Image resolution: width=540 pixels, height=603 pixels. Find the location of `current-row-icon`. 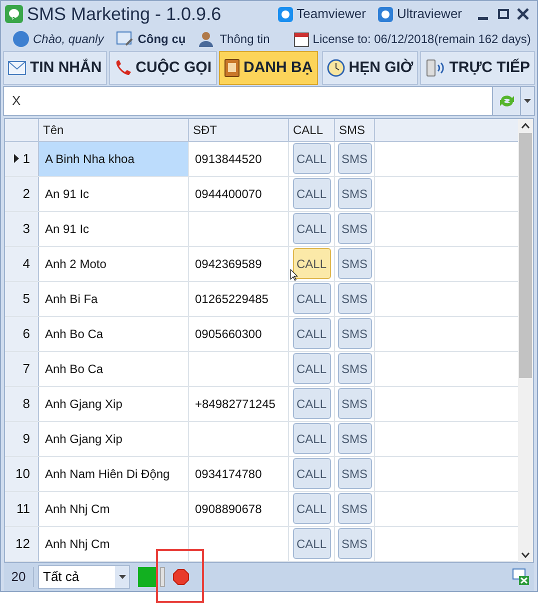

current-row-icon is located at coordinates (16, 159).